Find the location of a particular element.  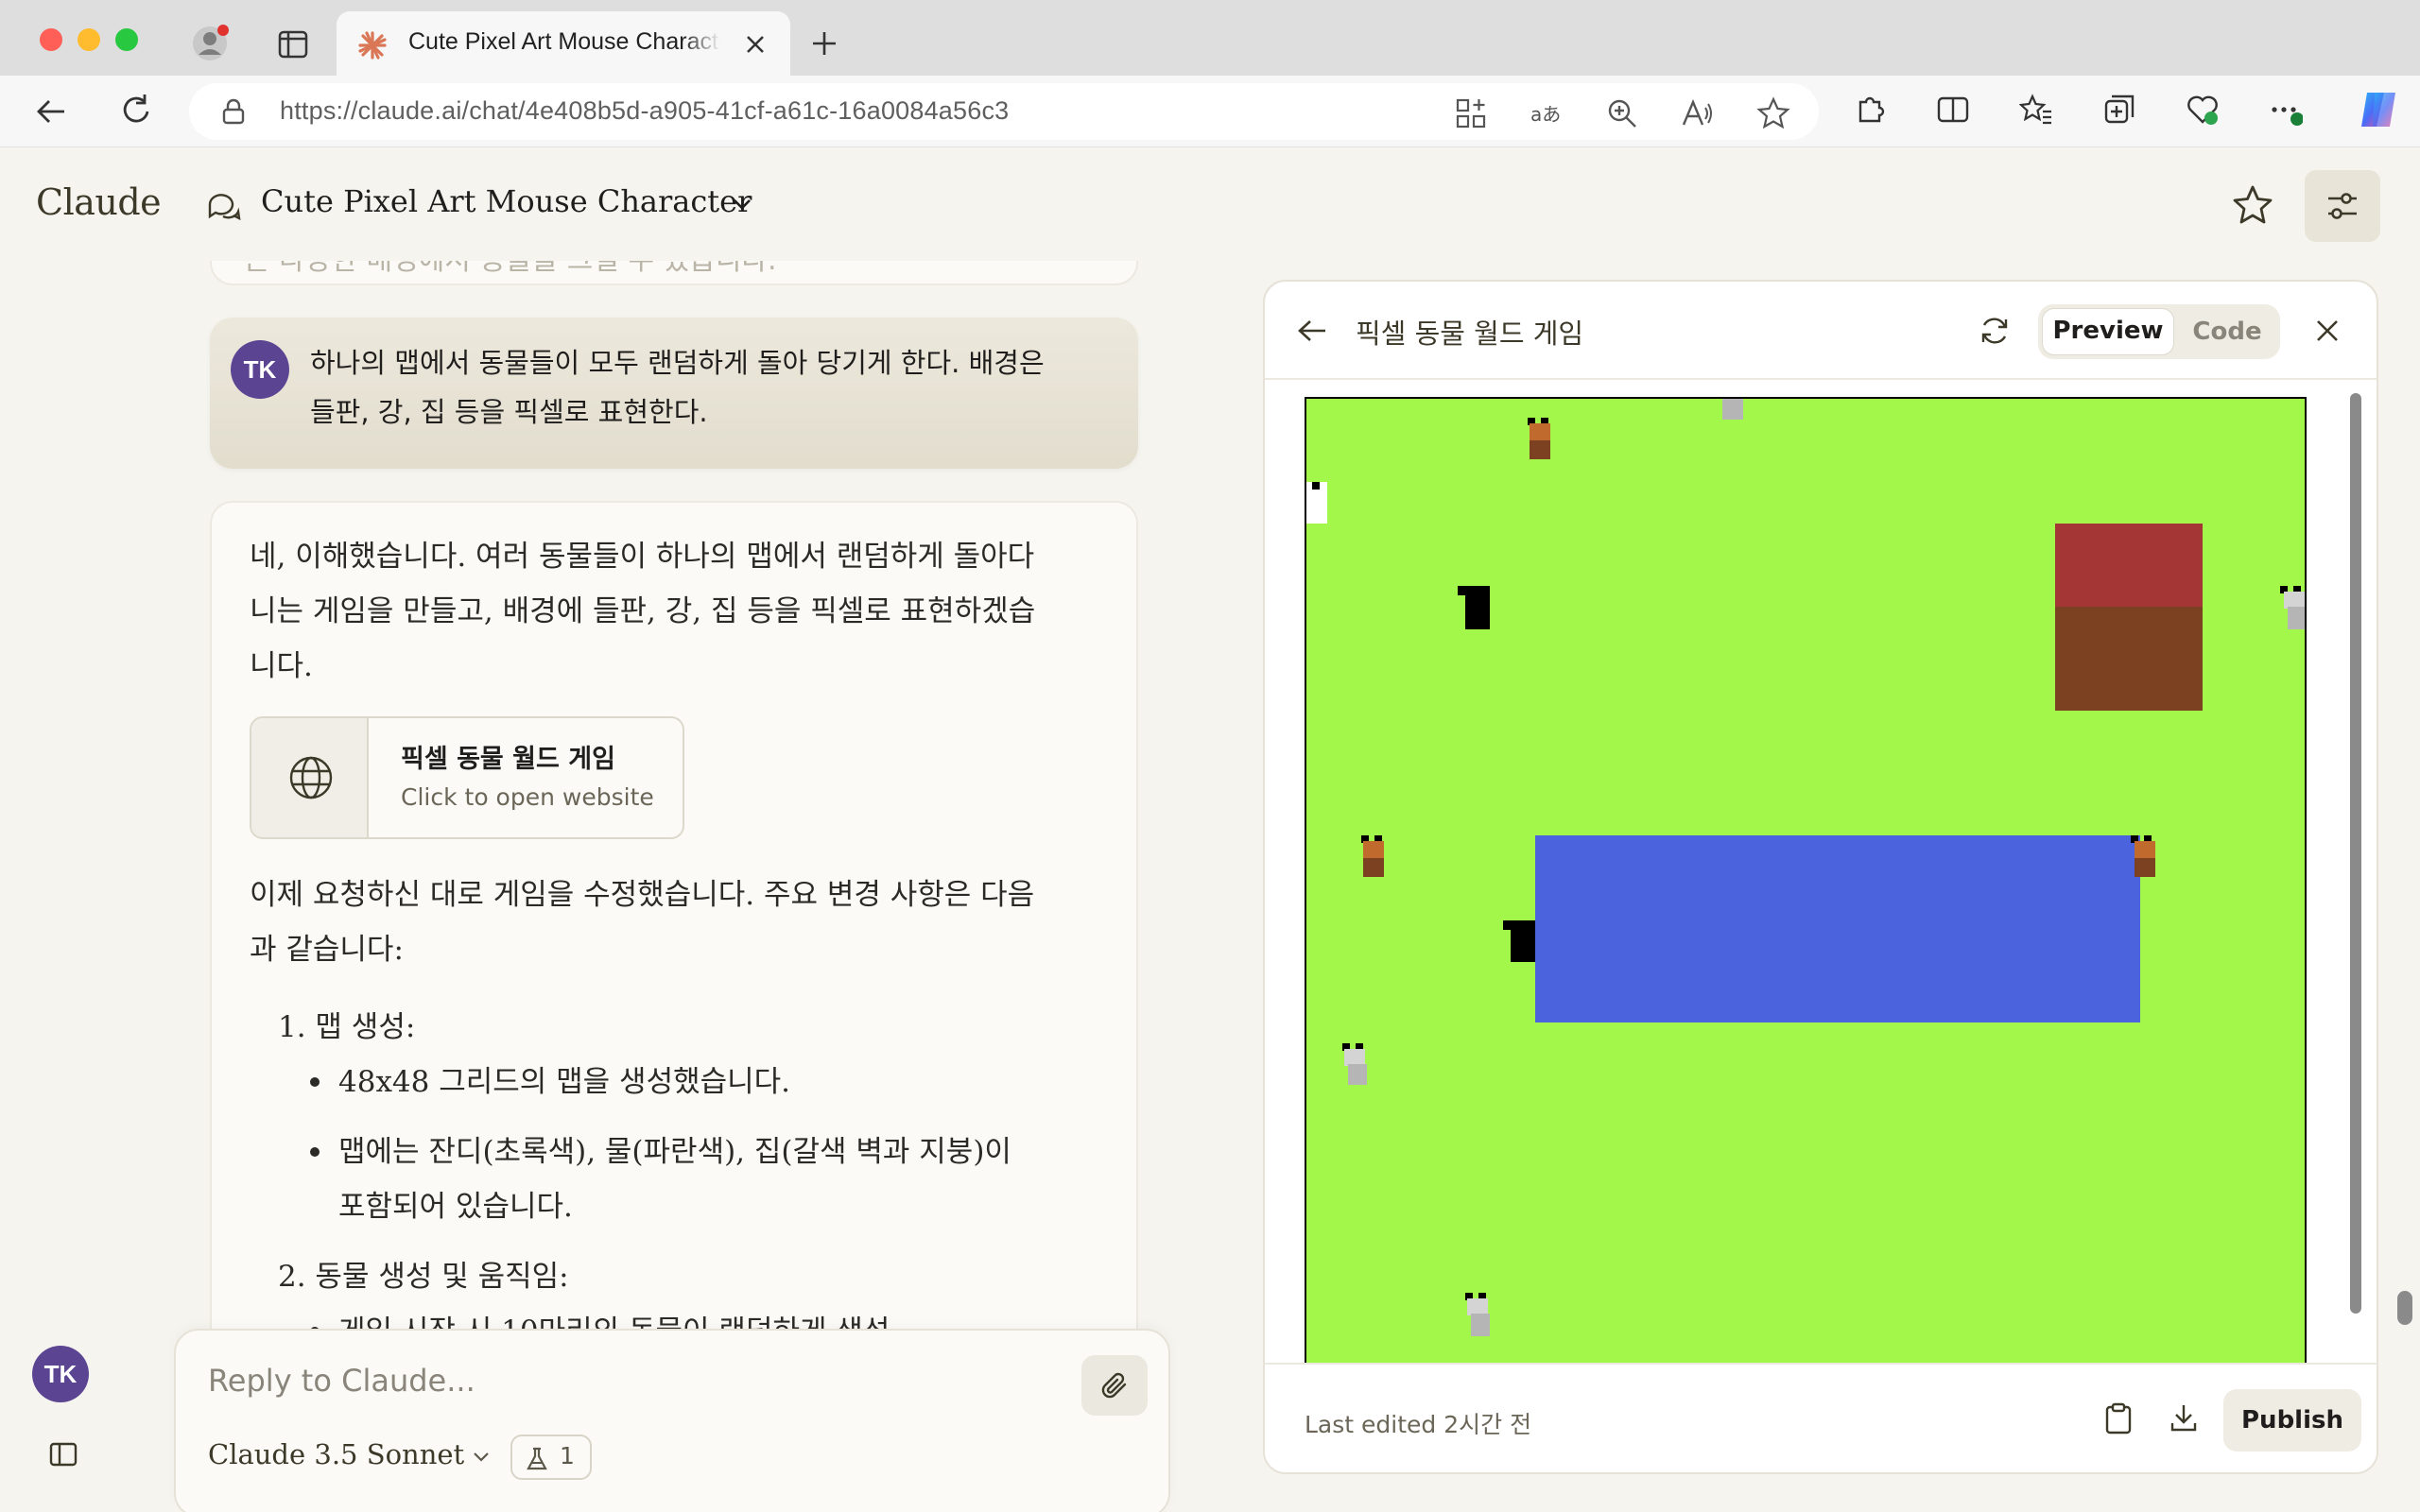

view-toggle: Preview Code is located at coordinates (2159, 331).